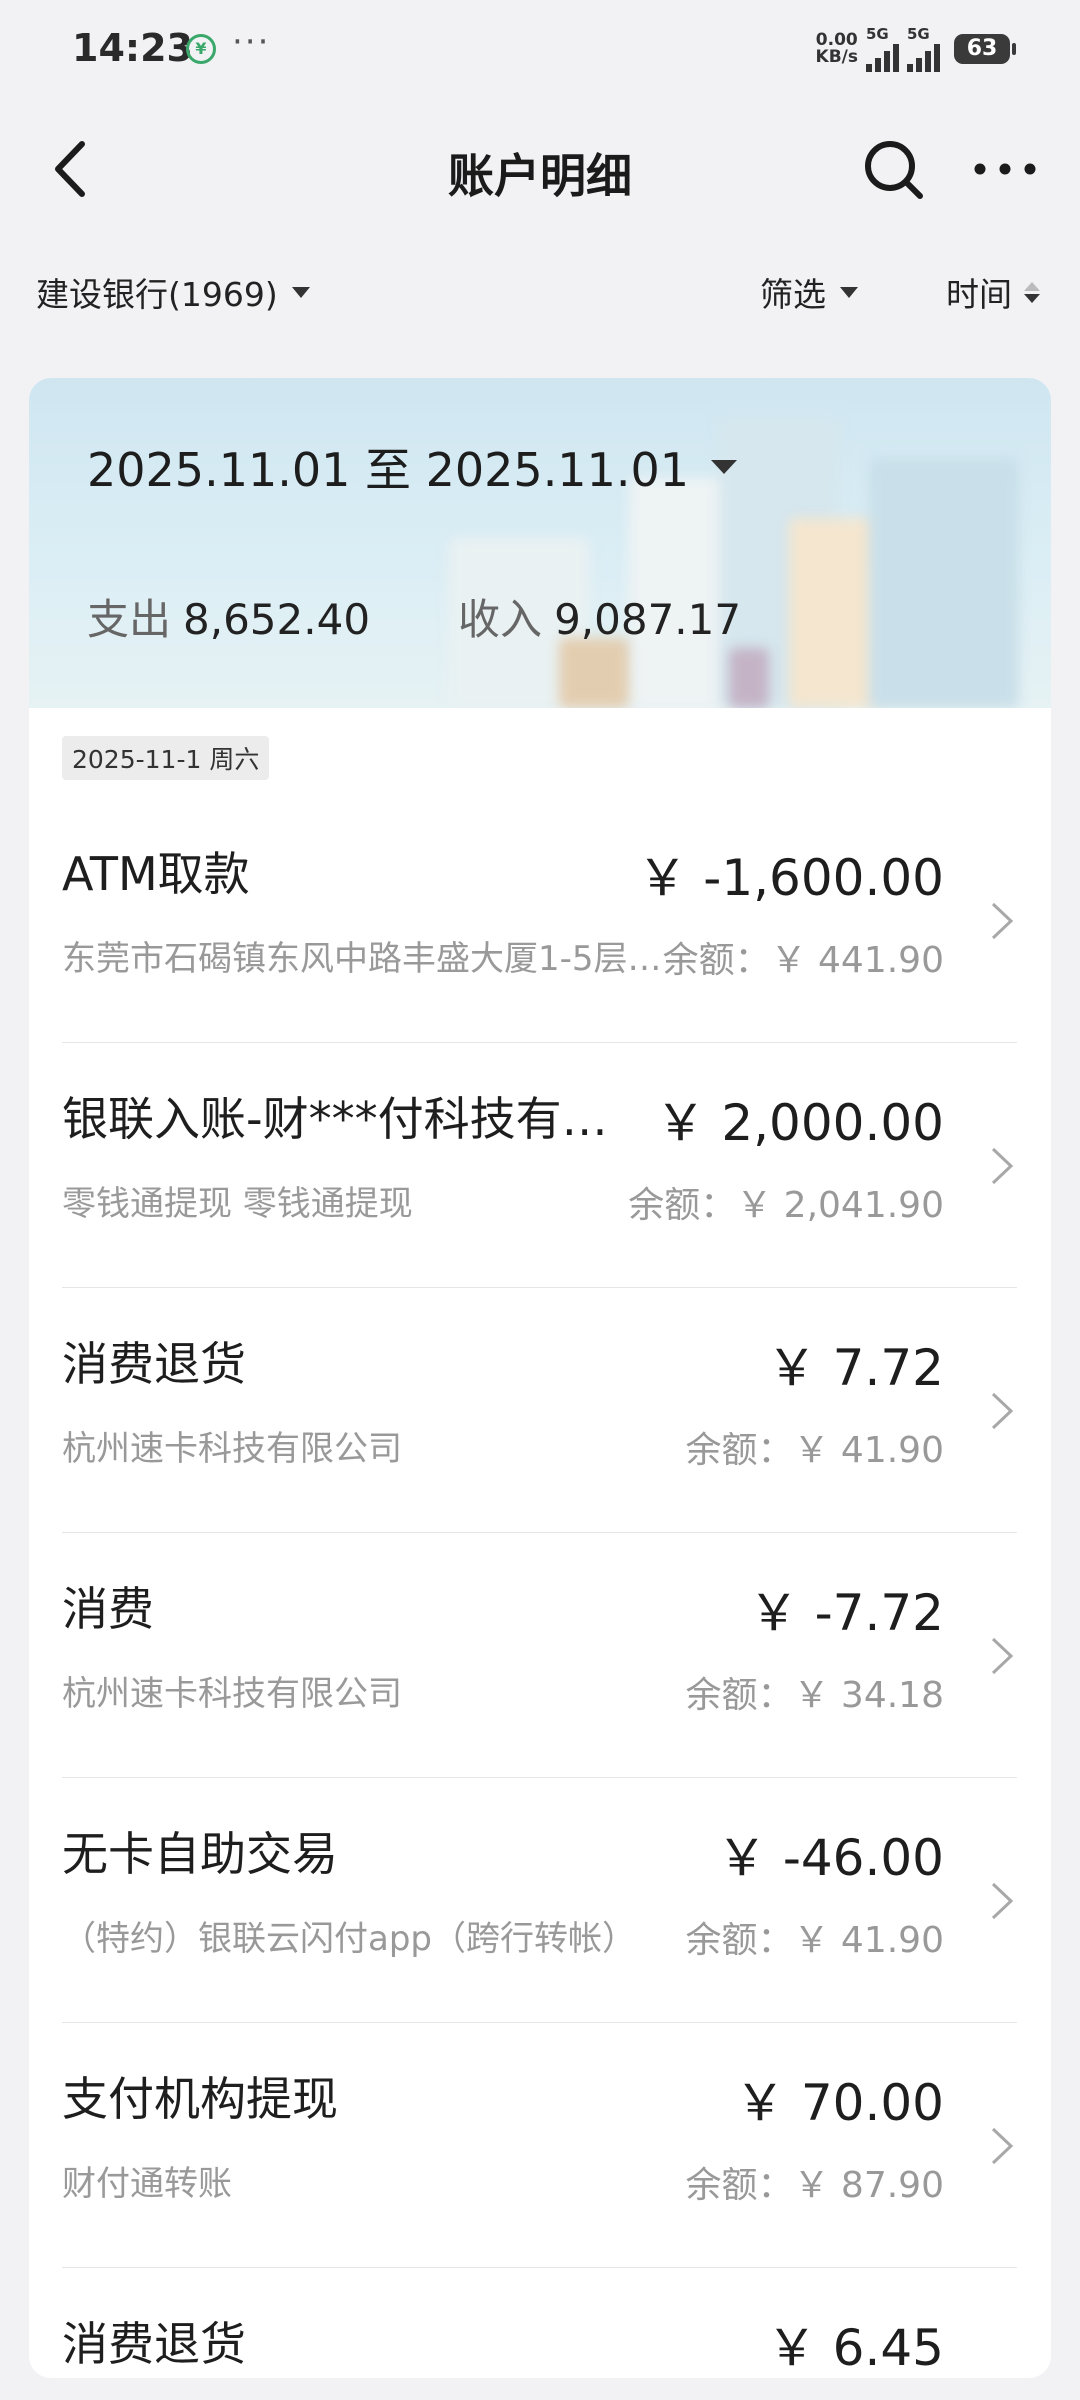  What do you see at coordinates (108, 1609) in the screenshot?
I see `transaction-title: 消费` at bounding box center [108, 1609].